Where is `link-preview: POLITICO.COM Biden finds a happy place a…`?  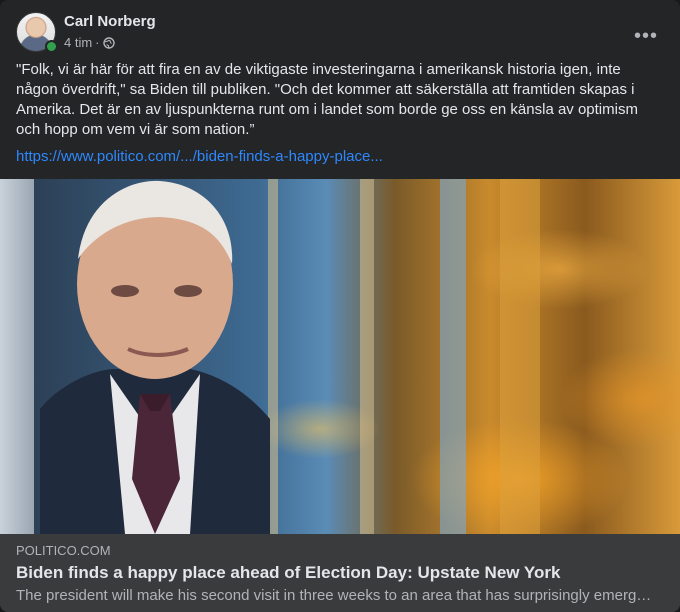
link-preview: POLITICO.COM Biden finds a happy place a… is located at coordinates (340, 573).